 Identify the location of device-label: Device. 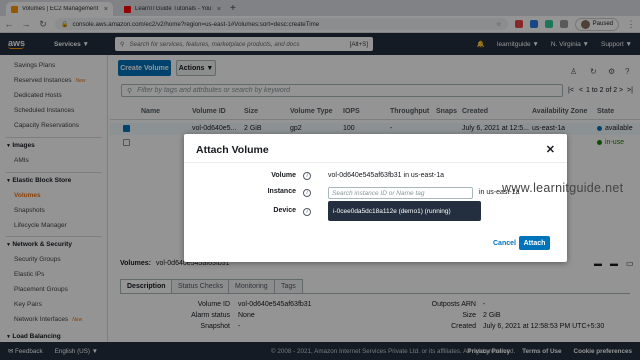
(284, 210).